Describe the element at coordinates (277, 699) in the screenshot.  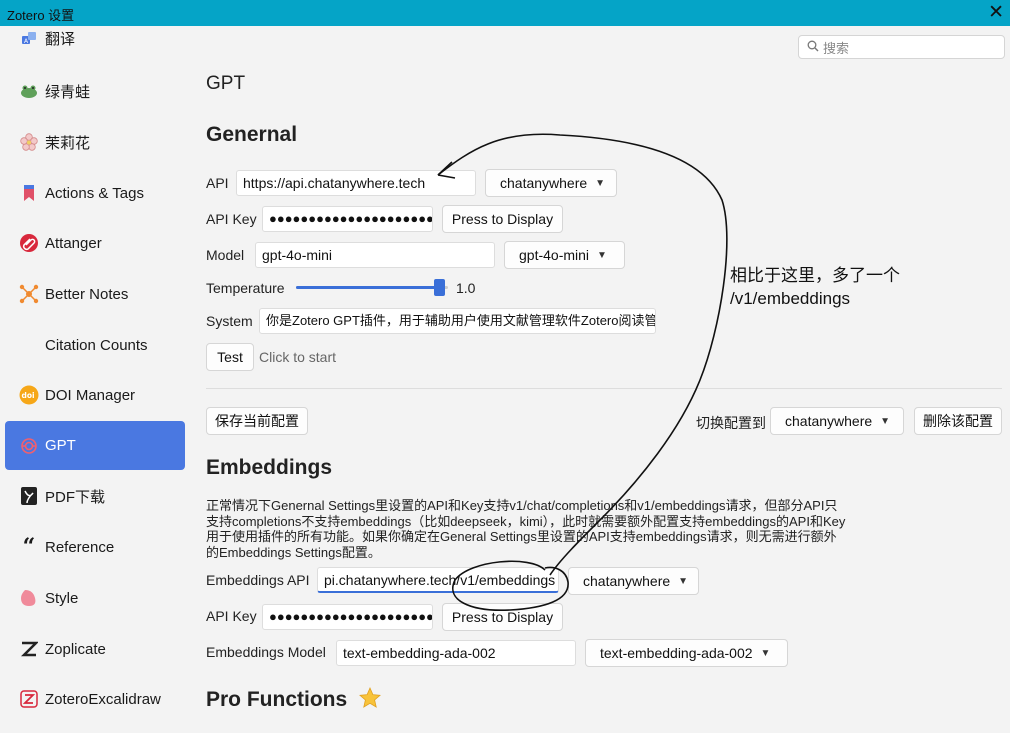
I see `pro-functions-title: Pro Functions` at that location.